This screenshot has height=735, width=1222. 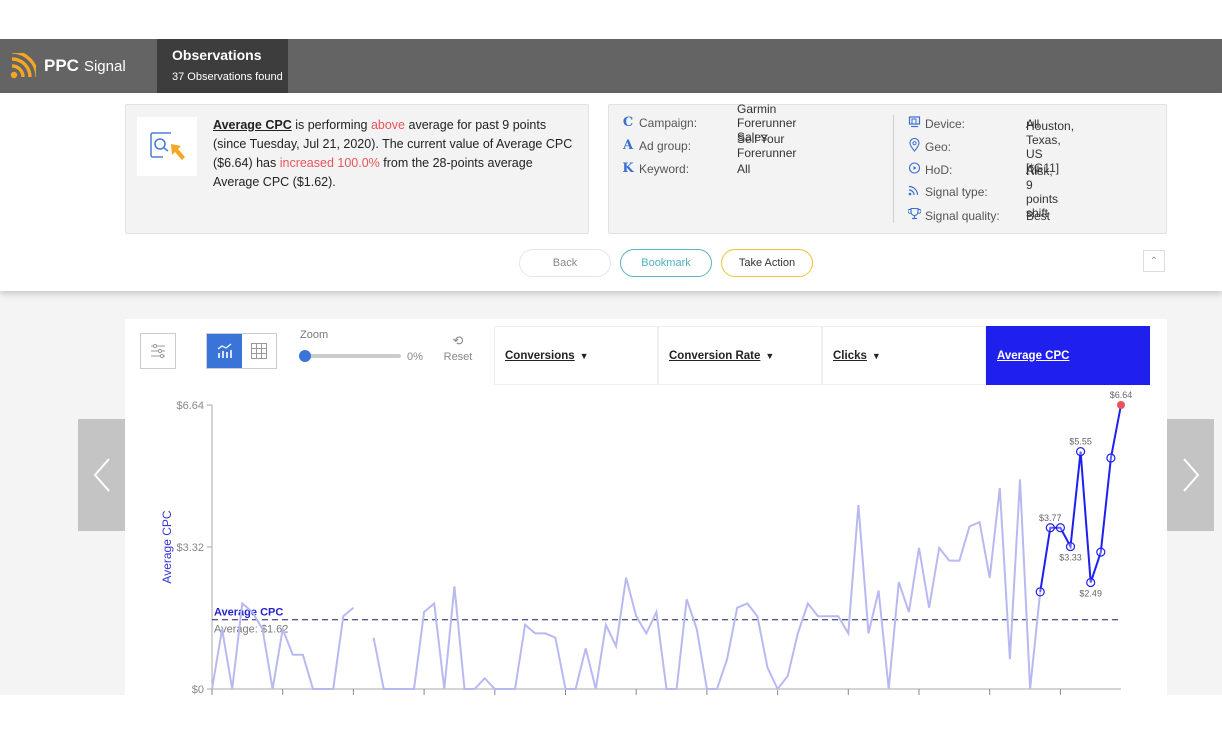 What do you see at coordinates (628, 122) in the screenshot?
I see `campaign-icon: C` at bounding box center [628, 122].